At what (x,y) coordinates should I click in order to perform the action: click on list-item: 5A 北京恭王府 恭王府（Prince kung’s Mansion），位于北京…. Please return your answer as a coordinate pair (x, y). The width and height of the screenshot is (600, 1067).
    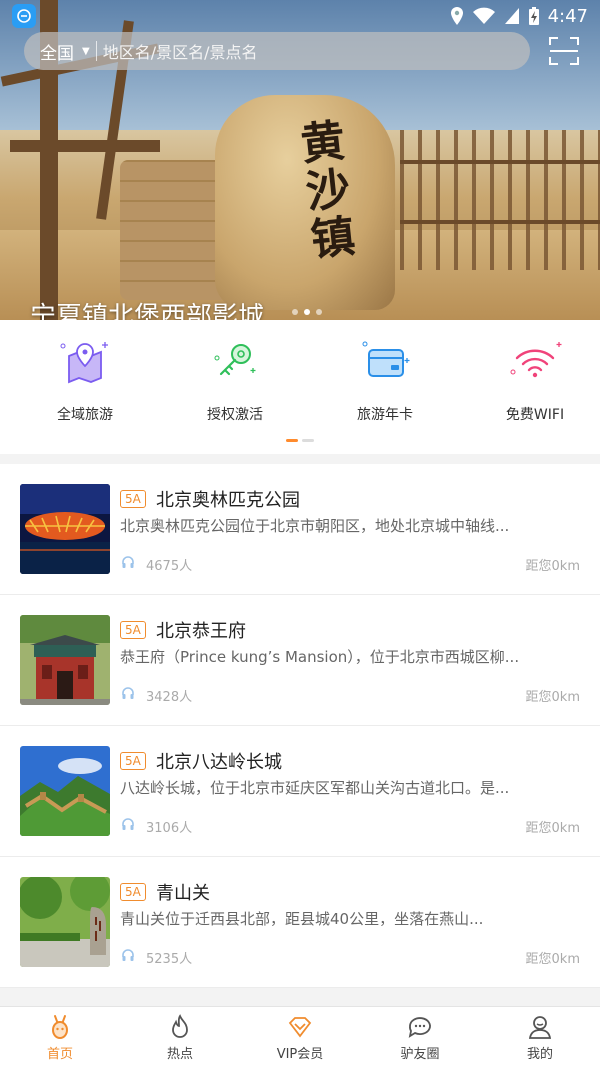
    Looking at the image, I should click on (300, 660).